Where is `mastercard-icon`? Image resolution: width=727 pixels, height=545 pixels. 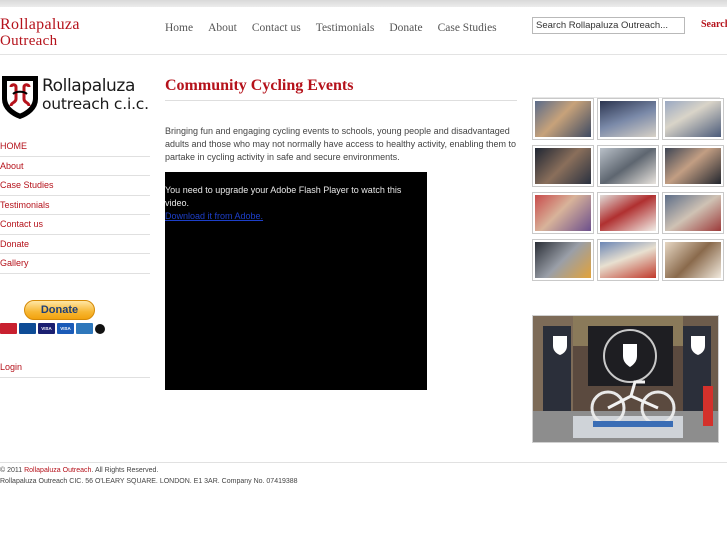 mastercard-icon is located at coordinates (8, 328).